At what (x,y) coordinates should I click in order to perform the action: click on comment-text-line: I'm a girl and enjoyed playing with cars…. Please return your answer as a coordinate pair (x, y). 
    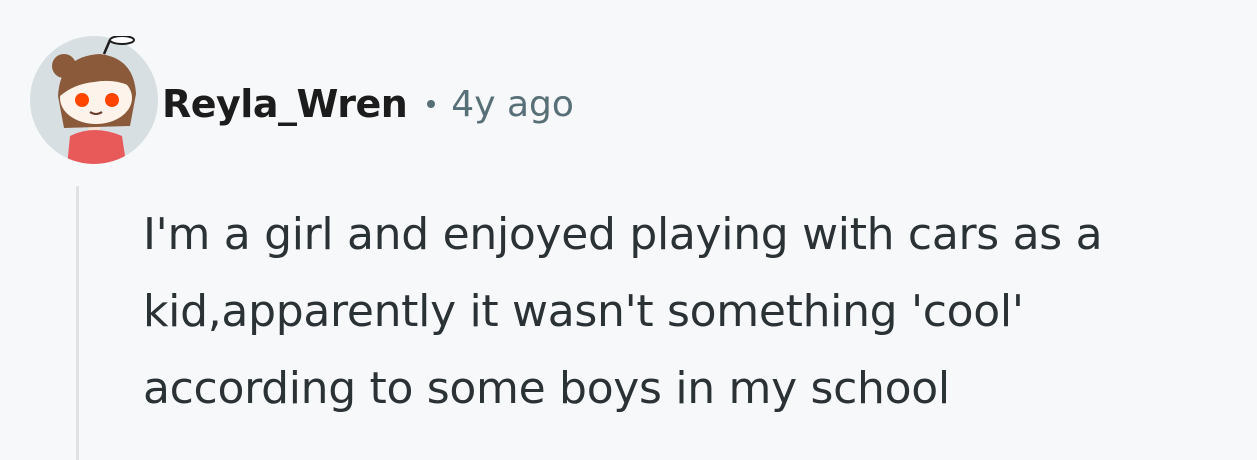
    Looking at the image, I should click on (623, 234).